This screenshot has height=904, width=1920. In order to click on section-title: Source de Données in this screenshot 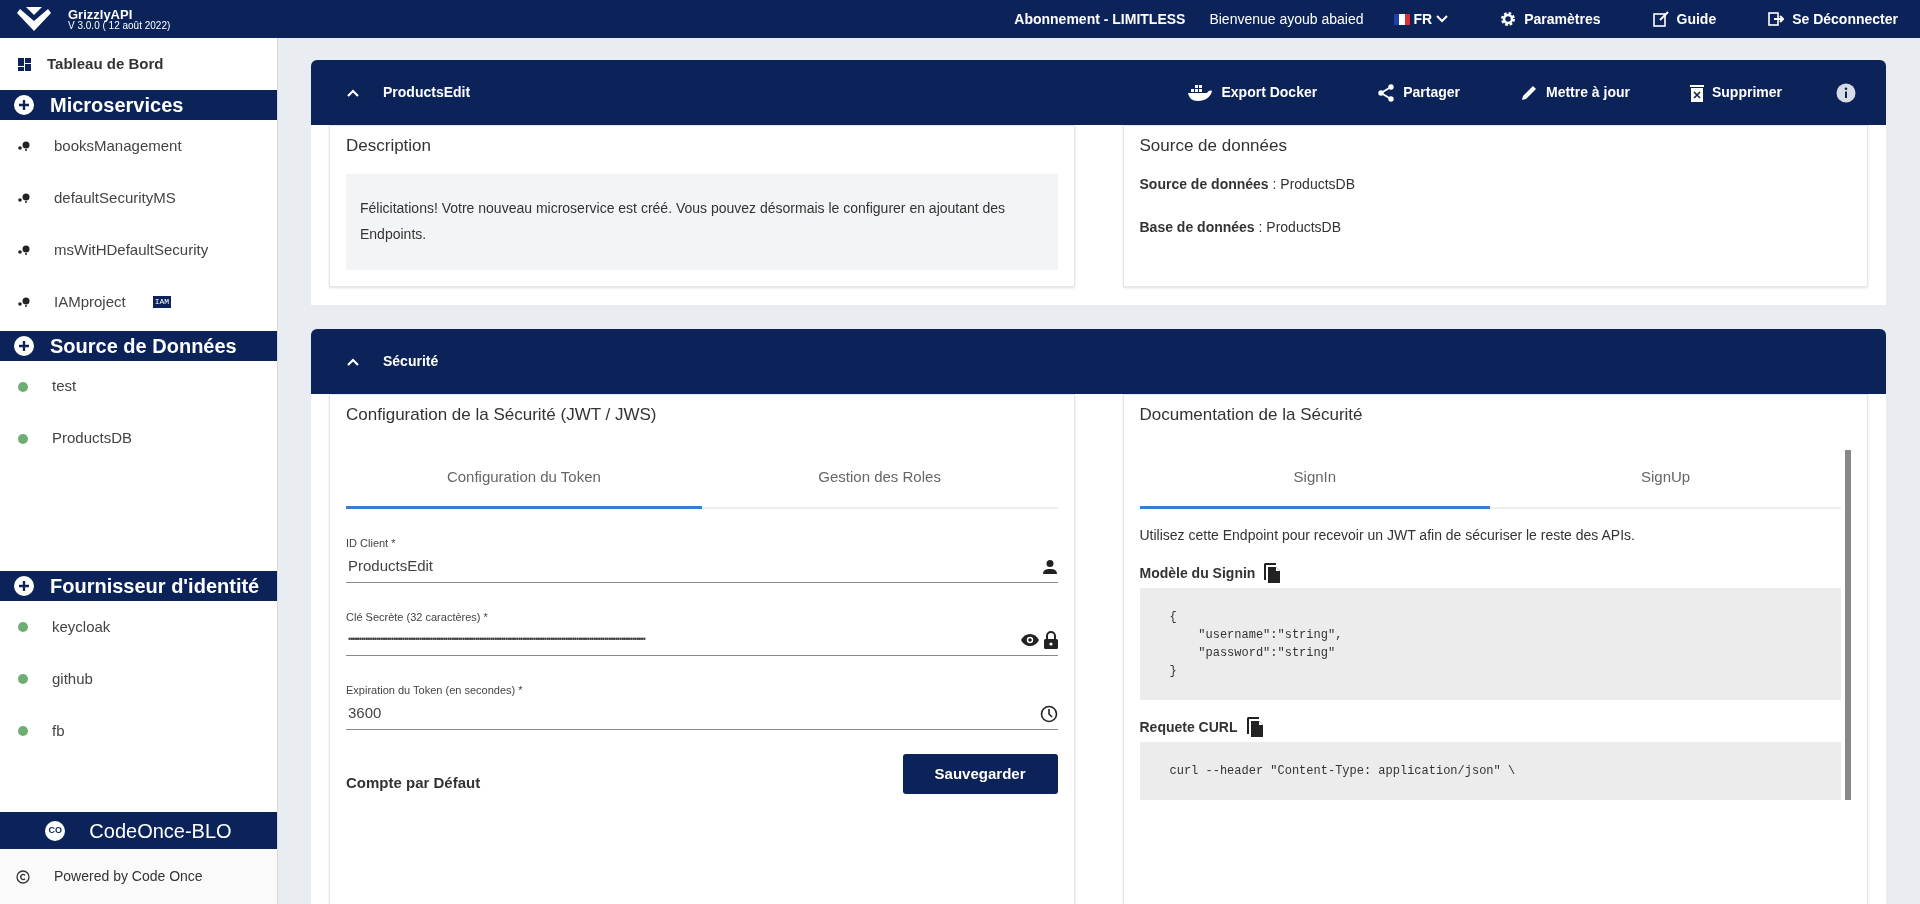, I will do `click(143, 346)`.